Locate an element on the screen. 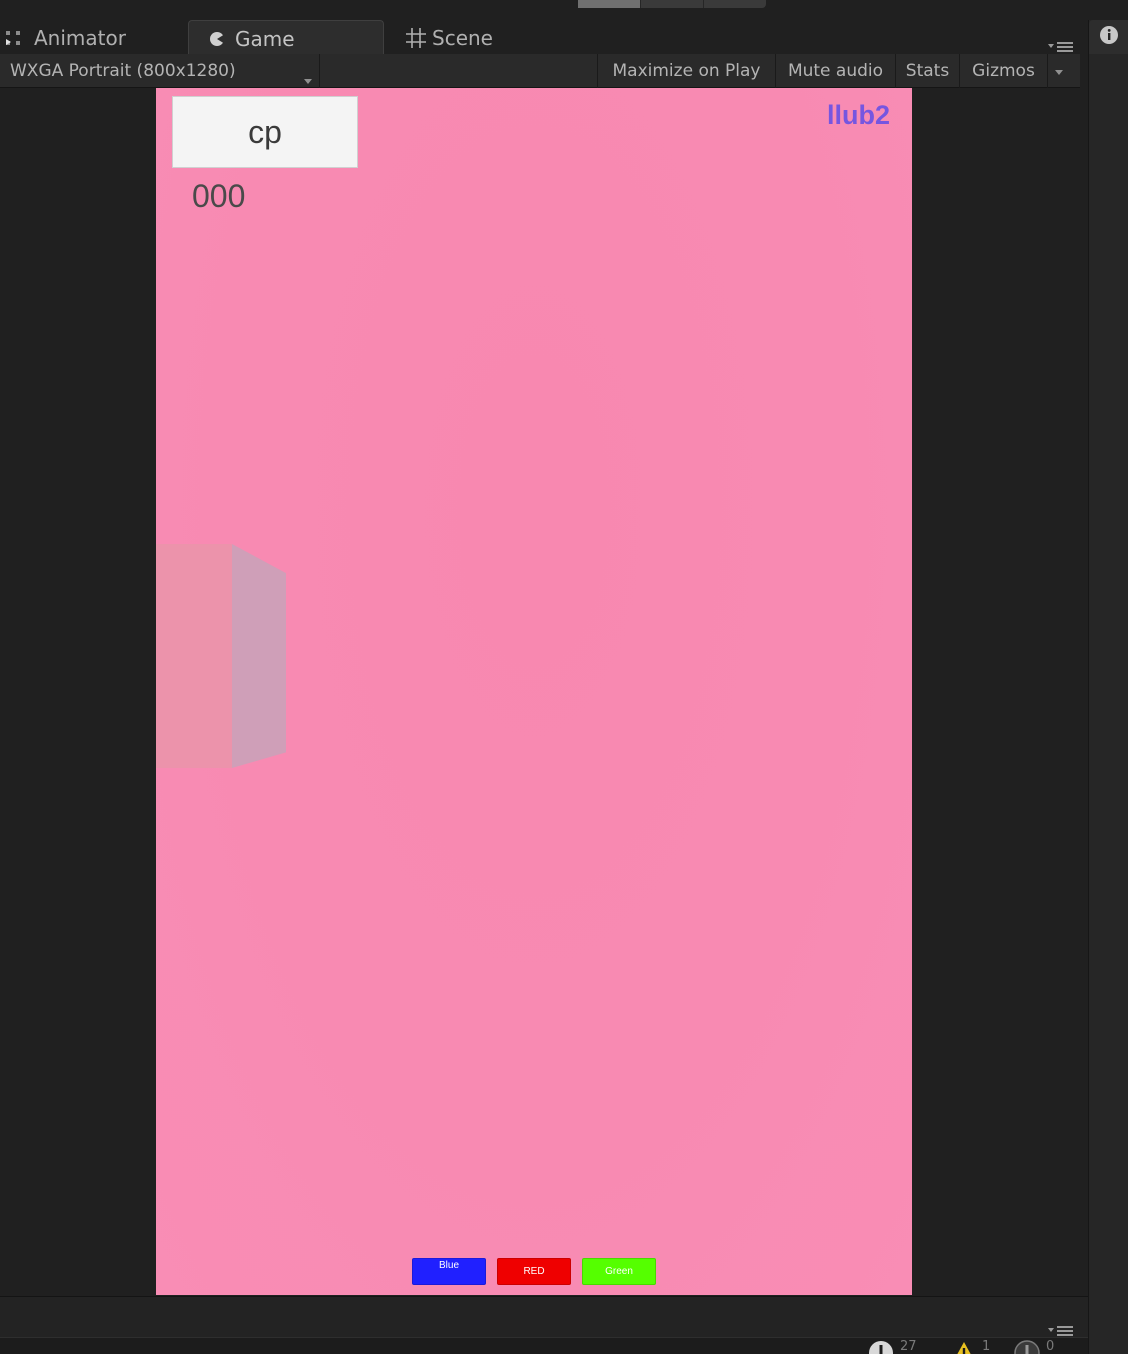  gizmos-toggle: Gizmos is located at coordinates (1003, 71).